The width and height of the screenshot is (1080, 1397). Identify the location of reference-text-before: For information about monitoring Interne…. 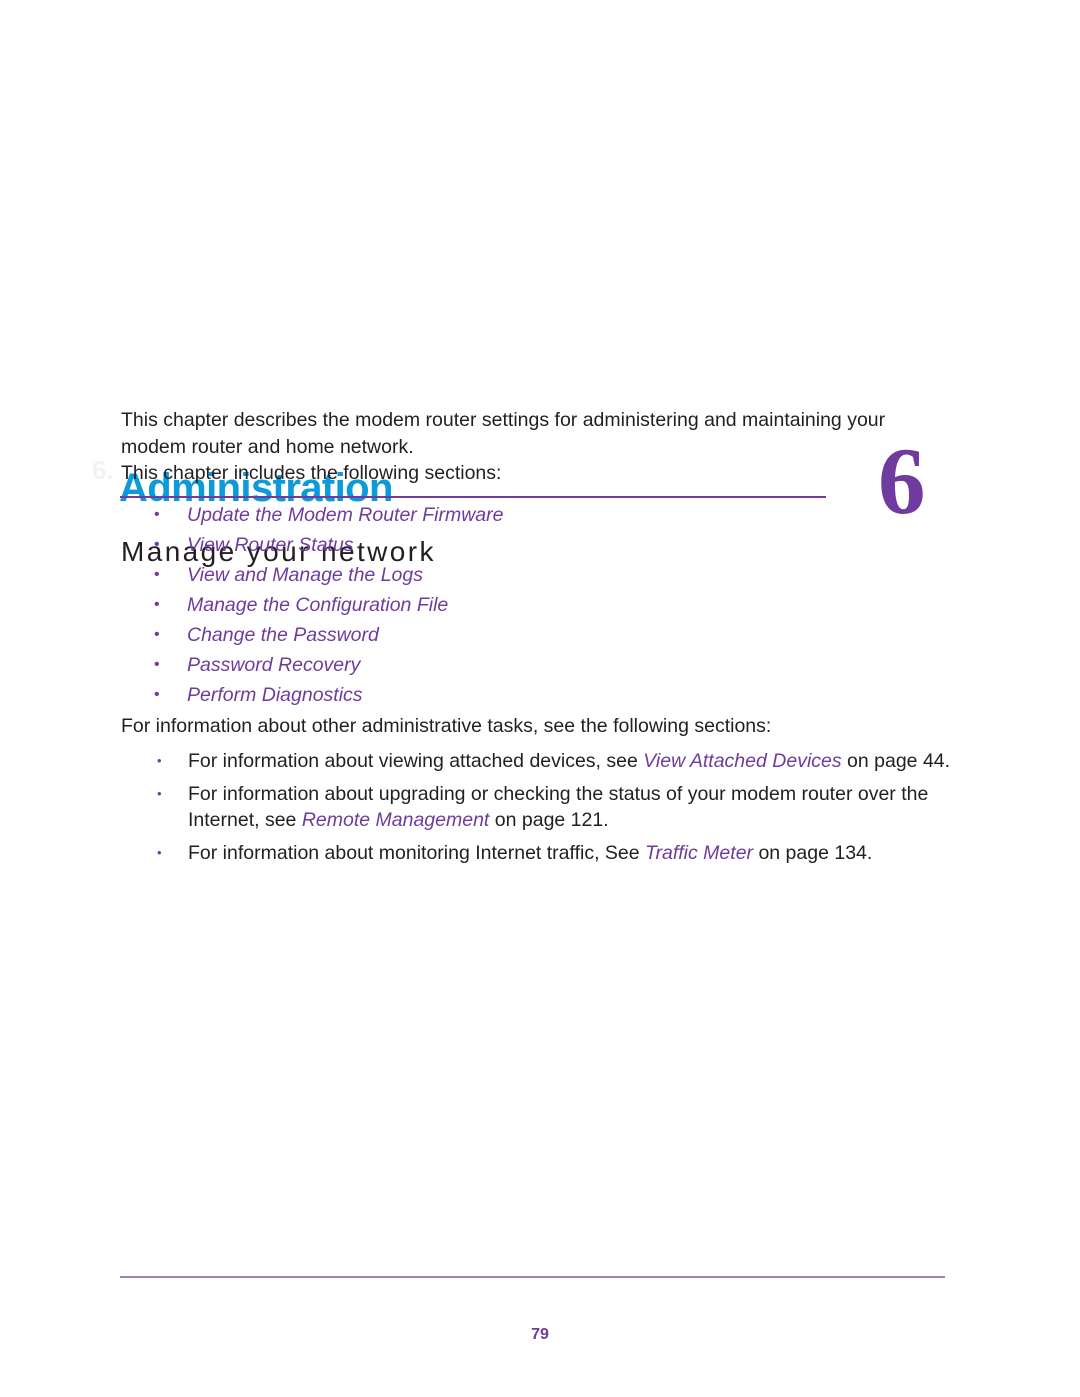
(417, 852).